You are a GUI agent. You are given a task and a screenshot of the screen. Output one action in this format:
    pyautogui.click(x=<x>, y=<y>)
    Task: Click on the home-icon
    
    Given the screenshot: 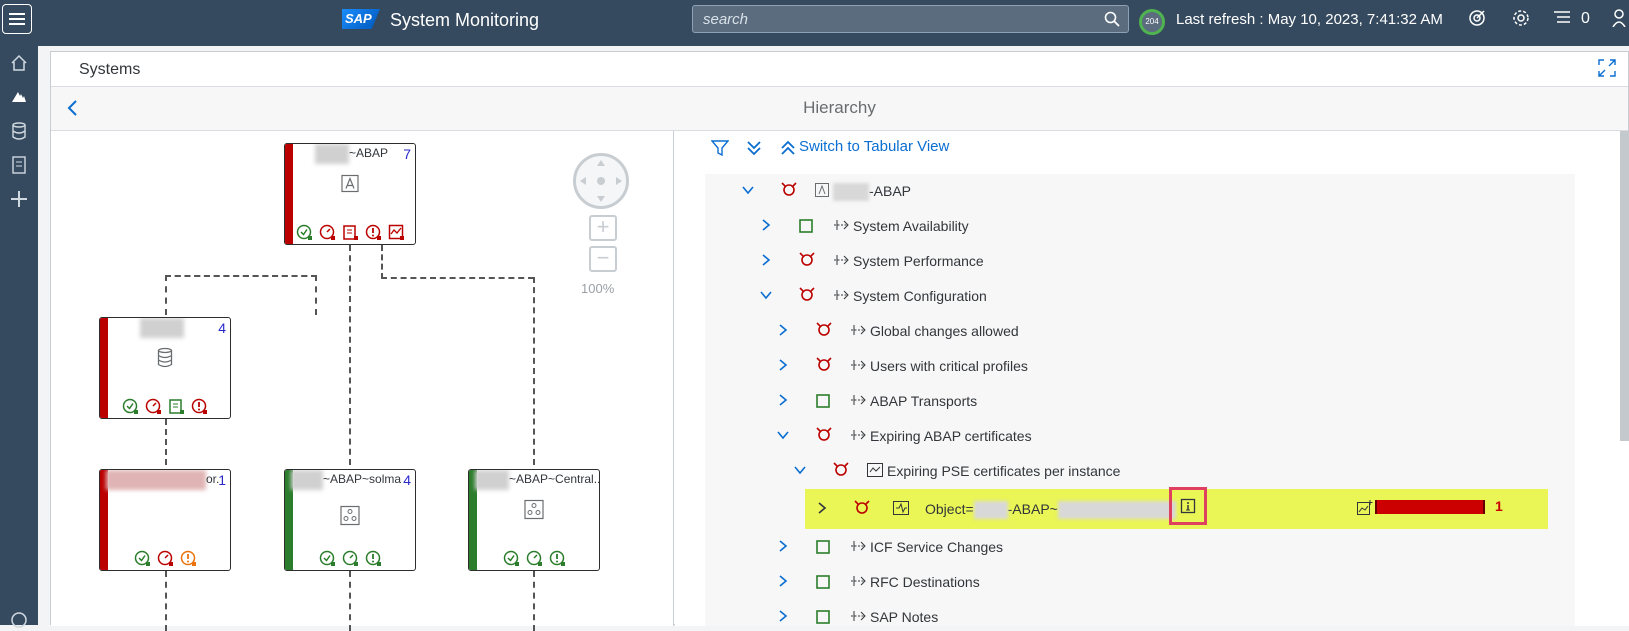 What is the action you would take?
    pyautogui.click(x=19, y=63)
    